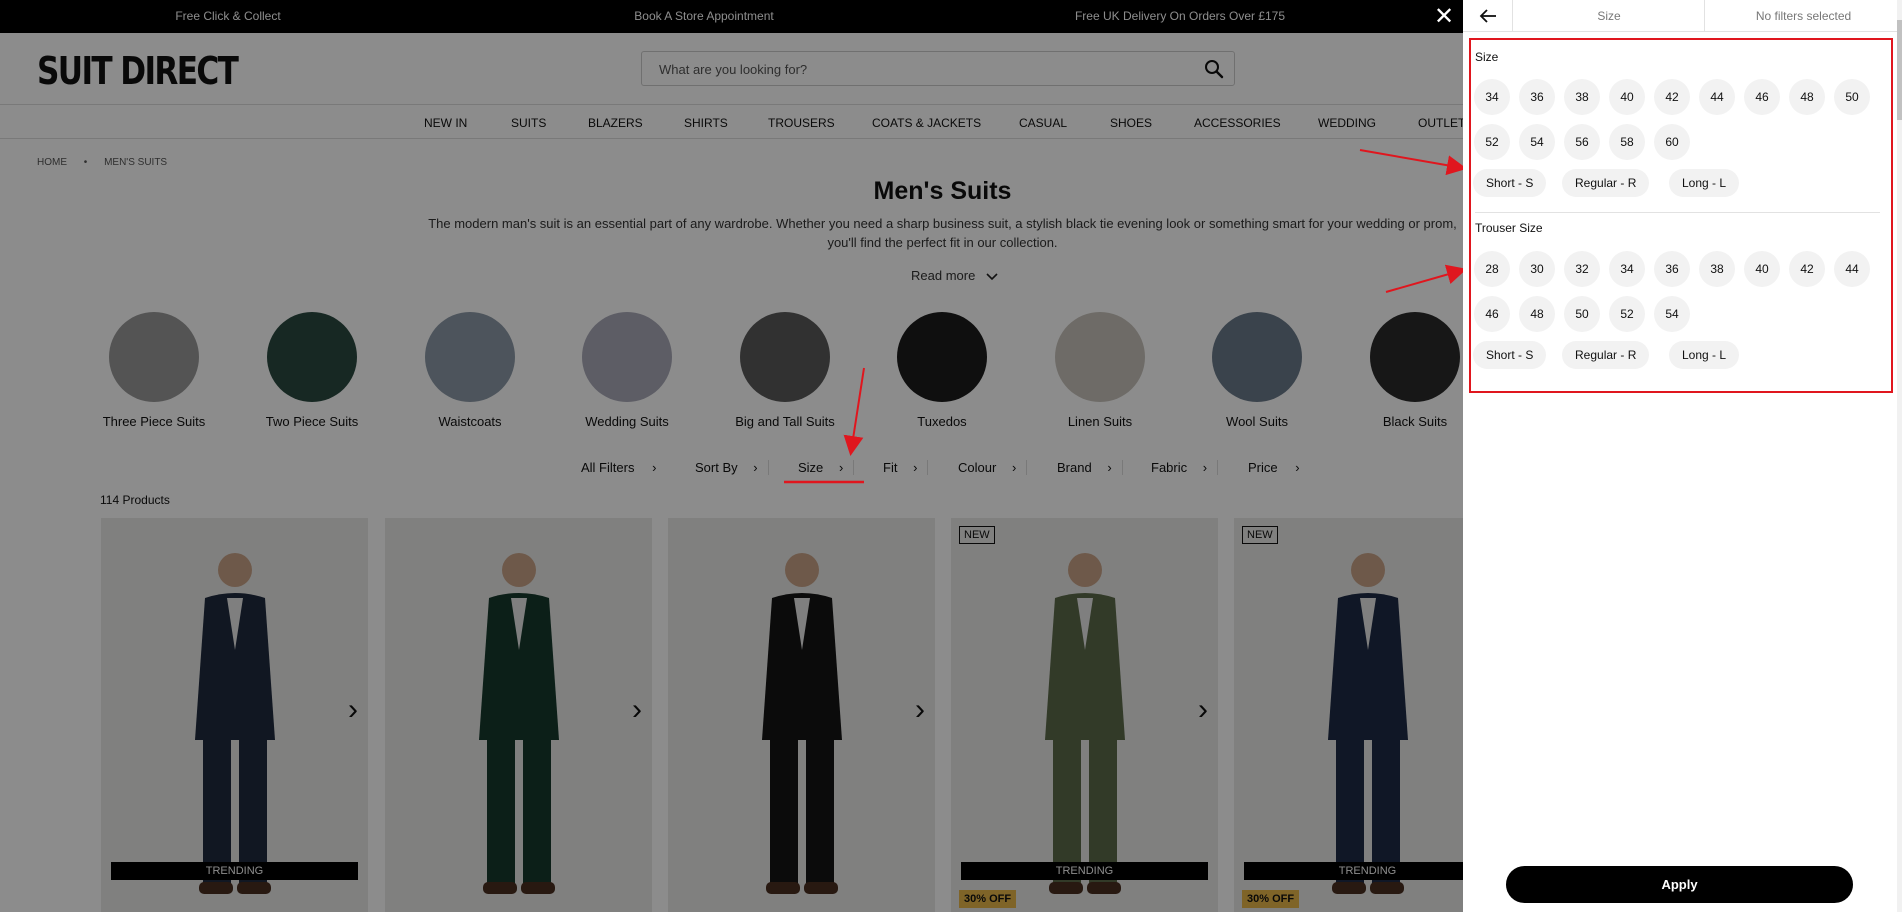 This screenshot has height=912, width=1902. What do you see at coordinates (1679, 884) in the screenshot?
I see `apply-button: Apply` at bounding box center [1679, 884].